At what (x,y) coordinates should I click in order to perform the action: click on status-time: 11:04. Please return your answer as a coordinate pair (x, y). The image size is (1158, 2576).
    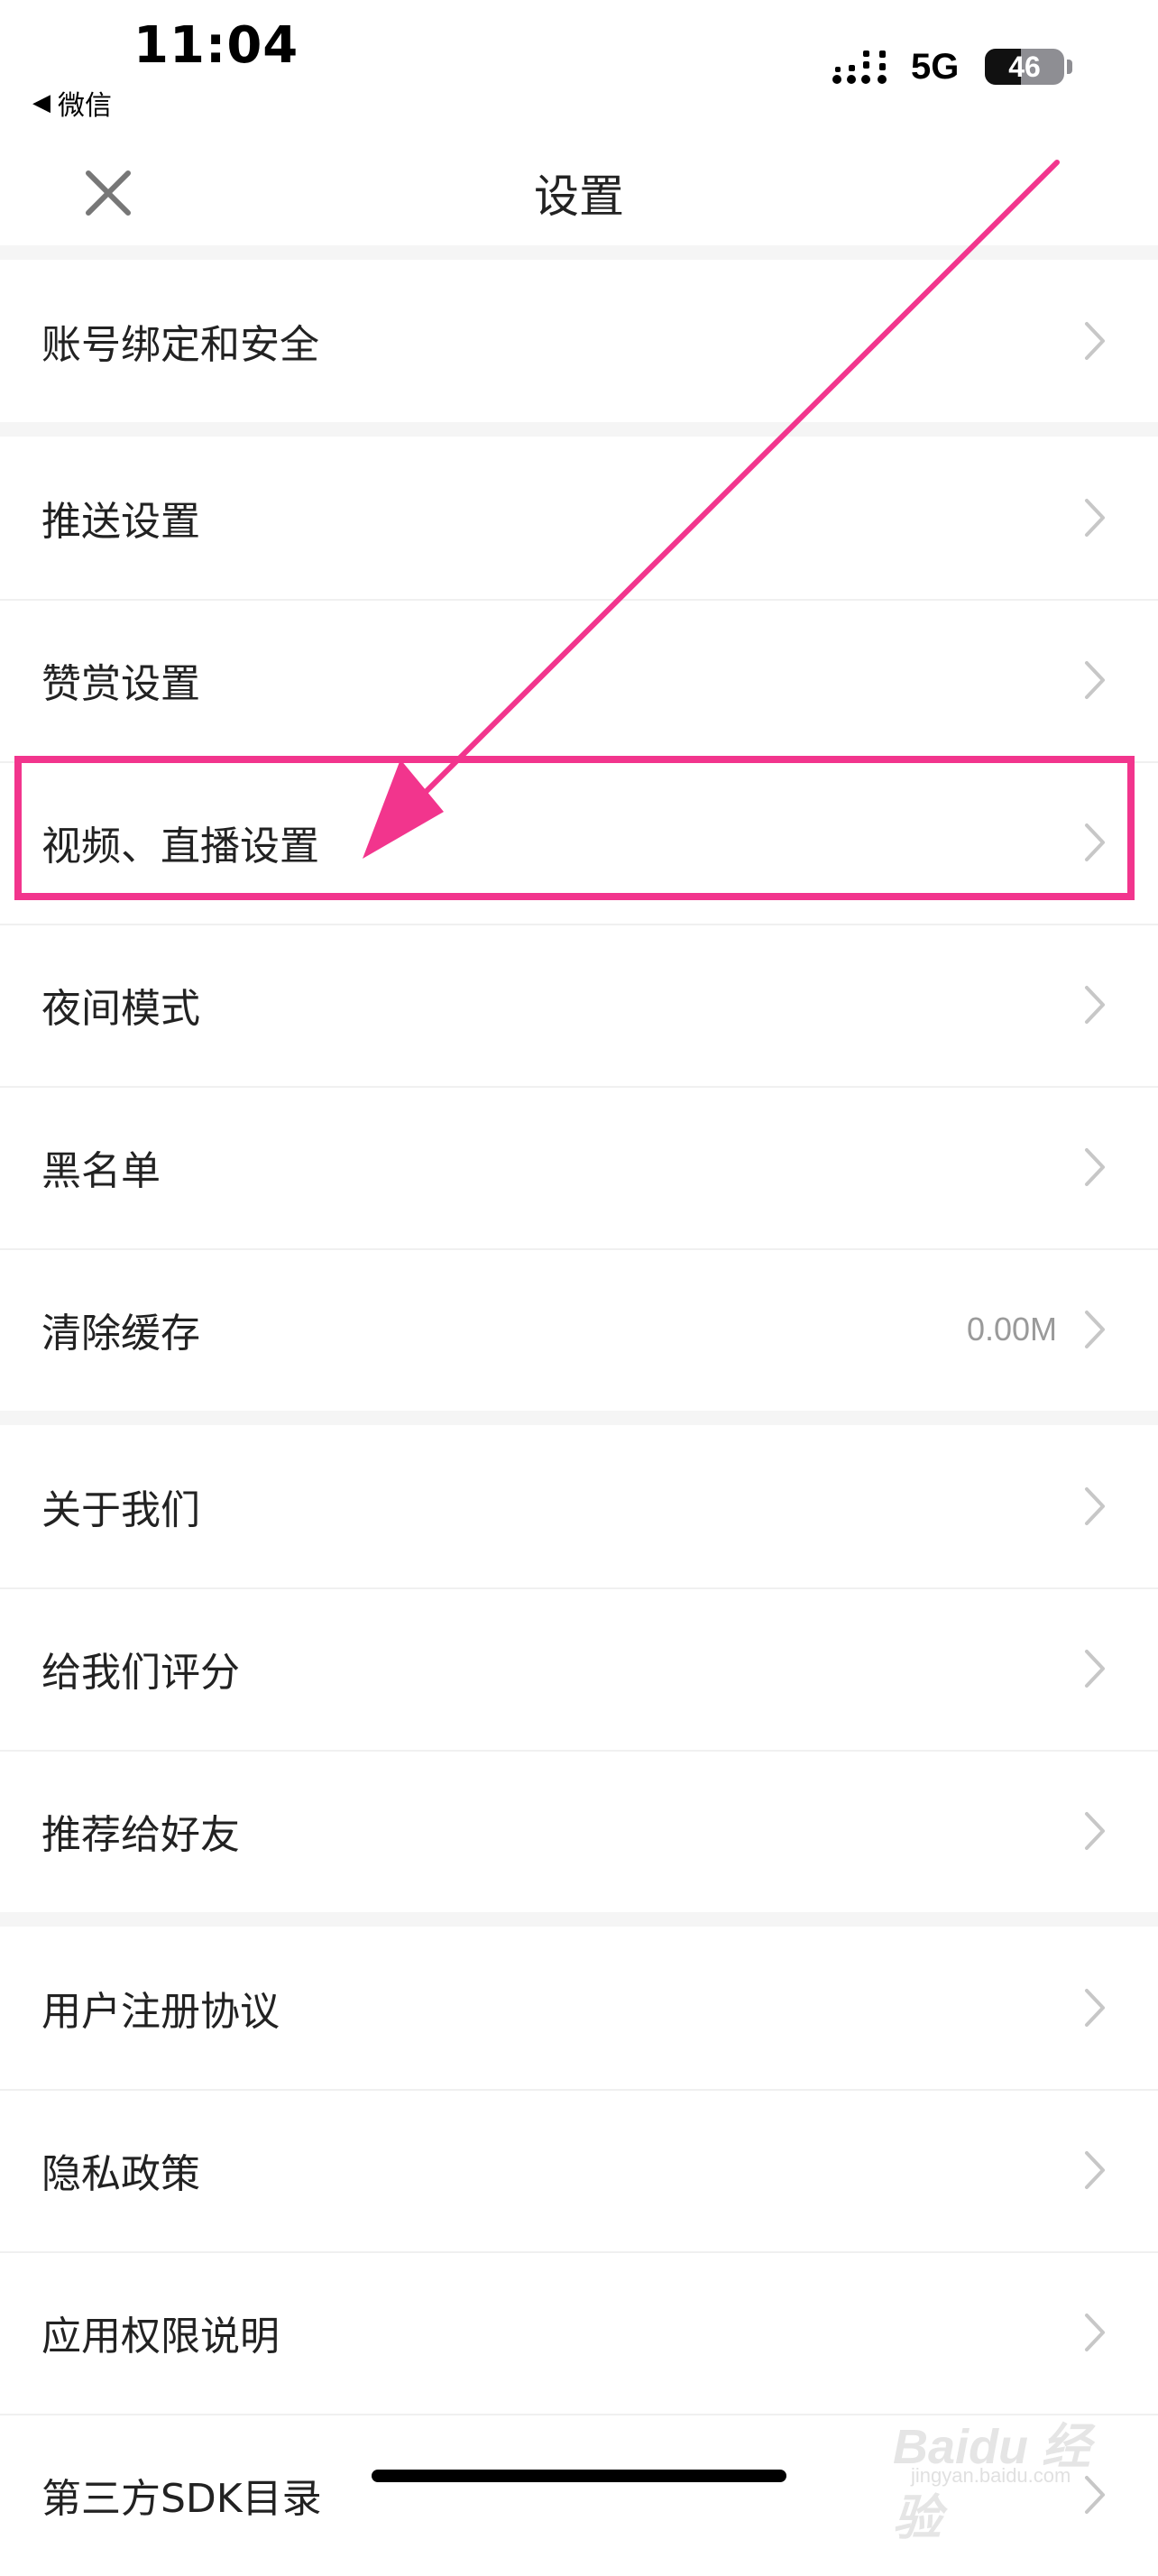
    Looking at the image, I should click on (216, 46).